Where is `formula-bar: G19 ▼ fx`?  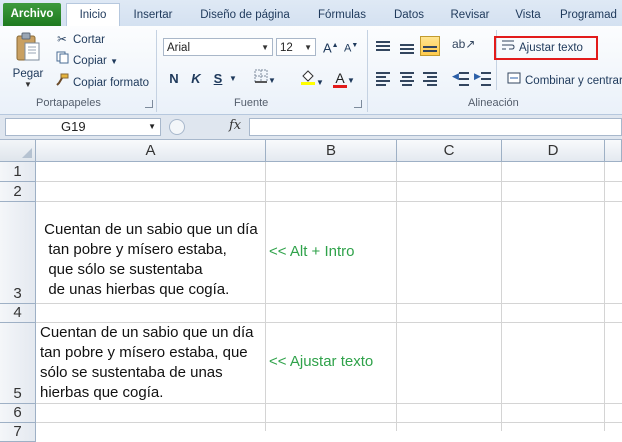
formula-bar: G19 ▼ fx is located at coordinates (311, 127).